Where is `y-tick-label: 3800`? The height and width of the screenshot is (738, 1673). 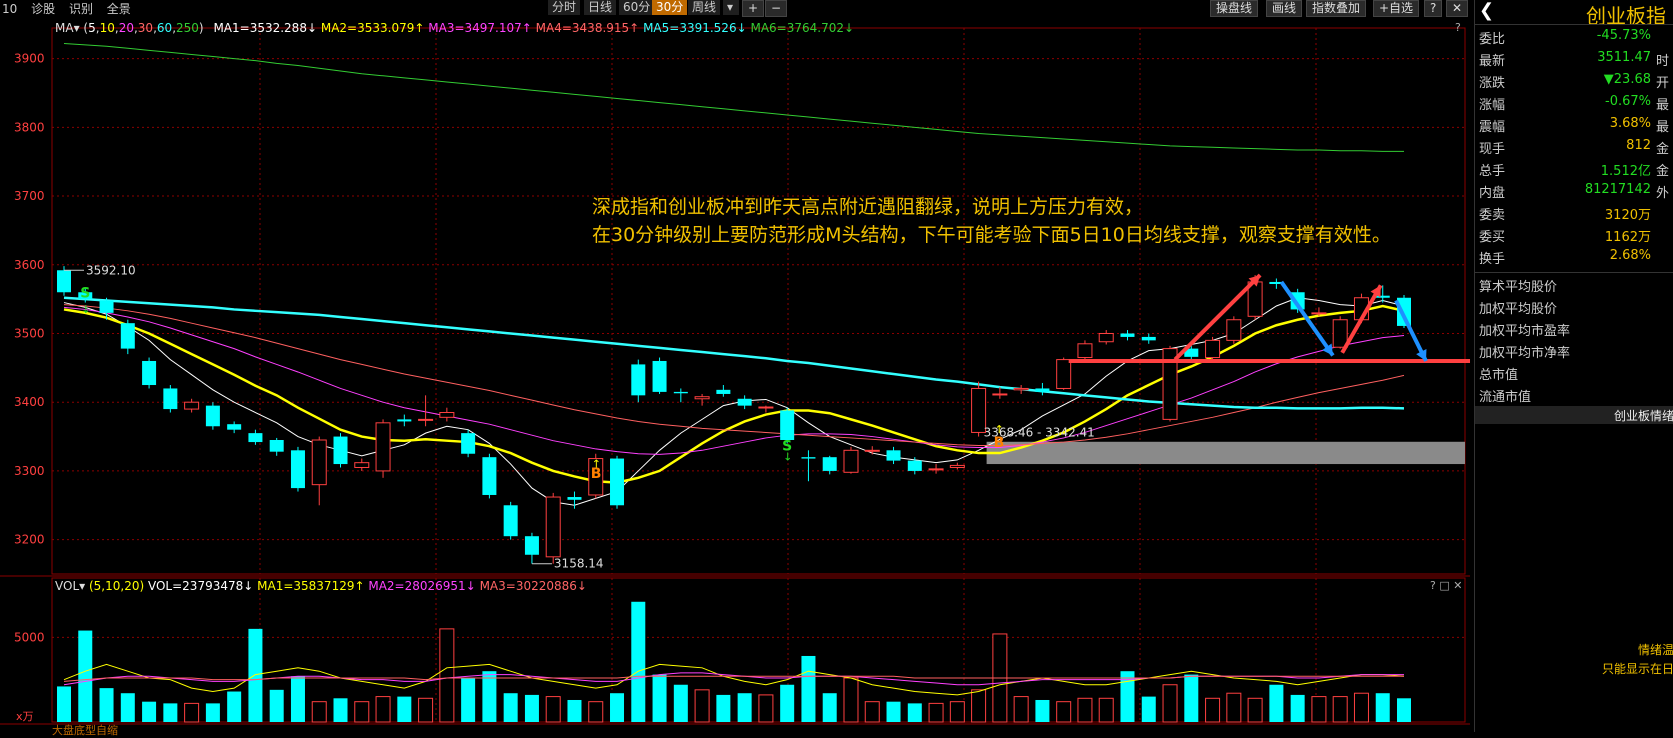 y-tick-label: 3800 is located at coordinates (29, 127).